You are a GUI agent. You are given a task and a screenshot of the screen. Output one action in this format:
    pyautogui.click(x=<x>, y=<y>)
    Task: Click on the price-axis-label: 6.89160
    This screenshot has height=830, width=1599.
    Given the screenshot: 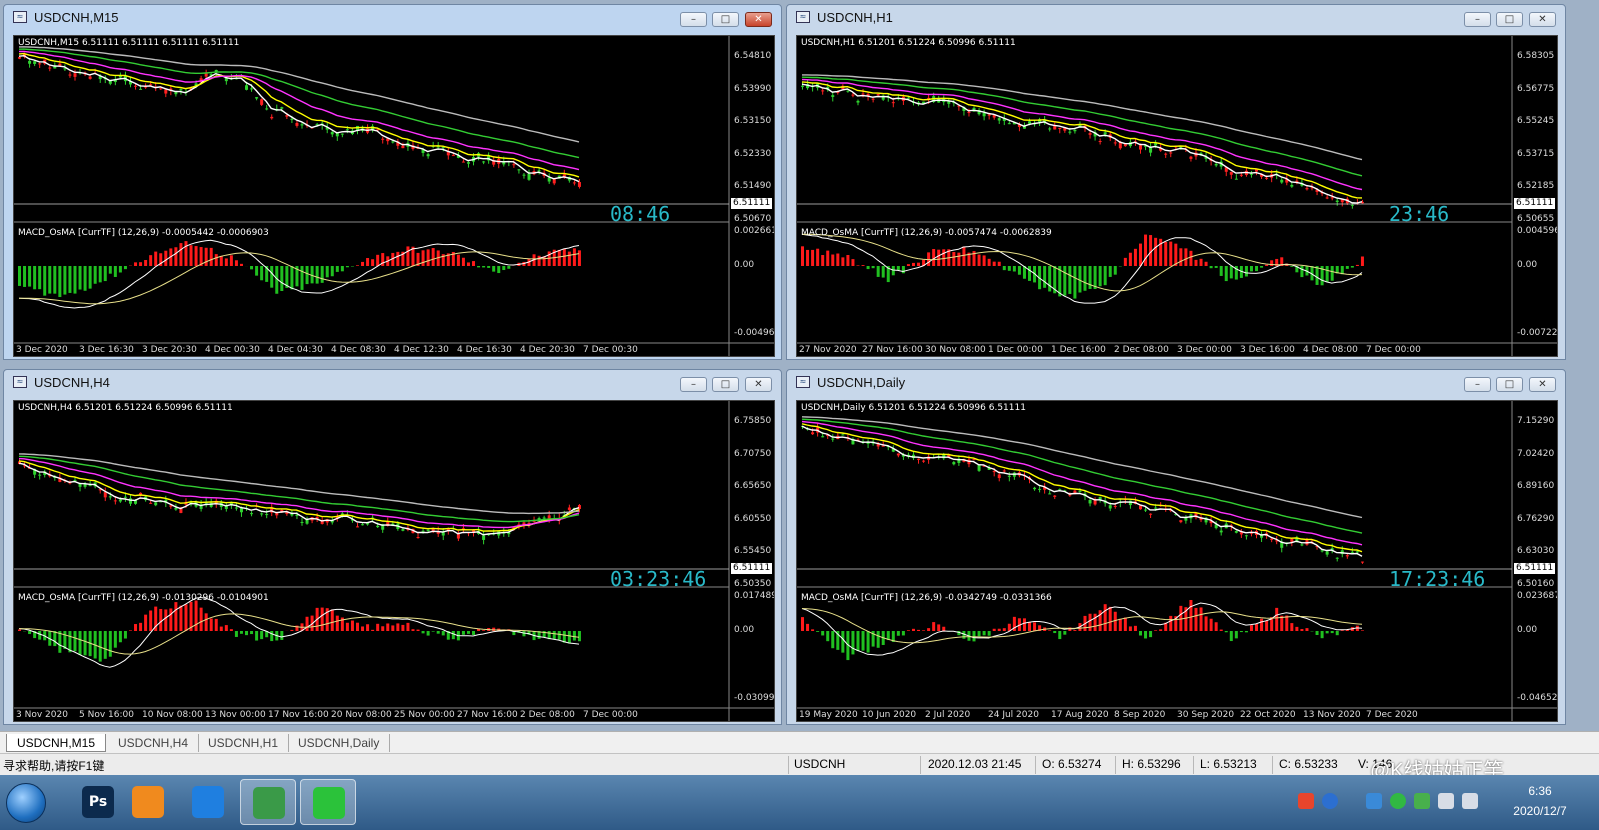 What is the action you would take?
    pyautogui.click(x=1536, y=486)
    